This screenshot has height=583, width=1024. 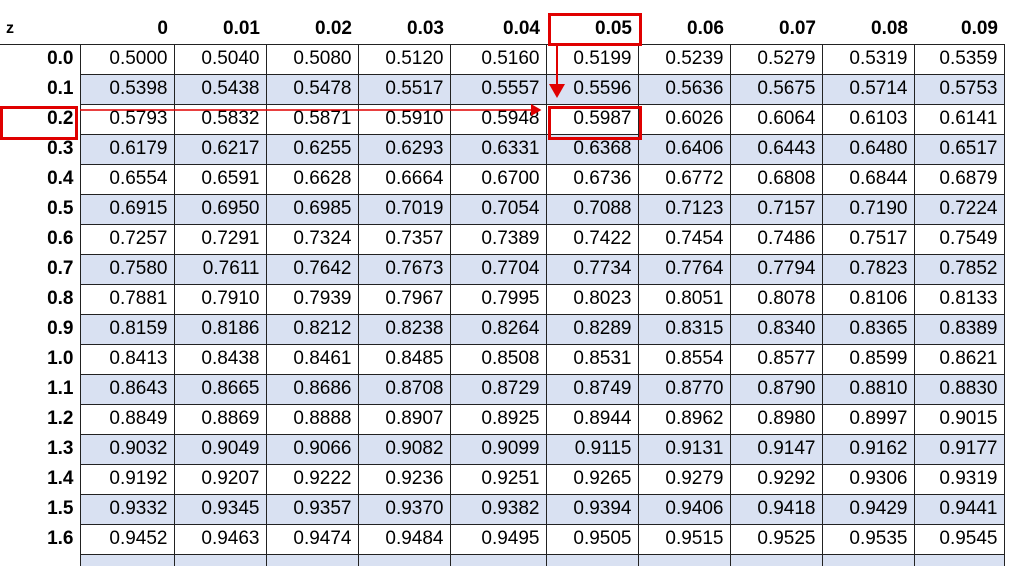 What do you see at coordinates (498, 209) in the screenshot?
I see `table-cell: 0.7054` at bounding box center [498, 209].